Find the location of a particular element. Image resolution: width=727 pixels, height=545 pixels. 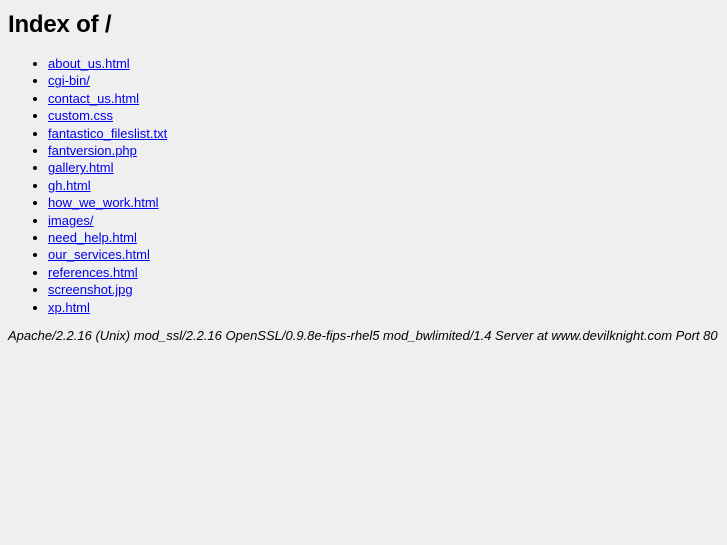

directory-entry-link: fantastico_fileslist.txt is located at coordinates (107, 133).